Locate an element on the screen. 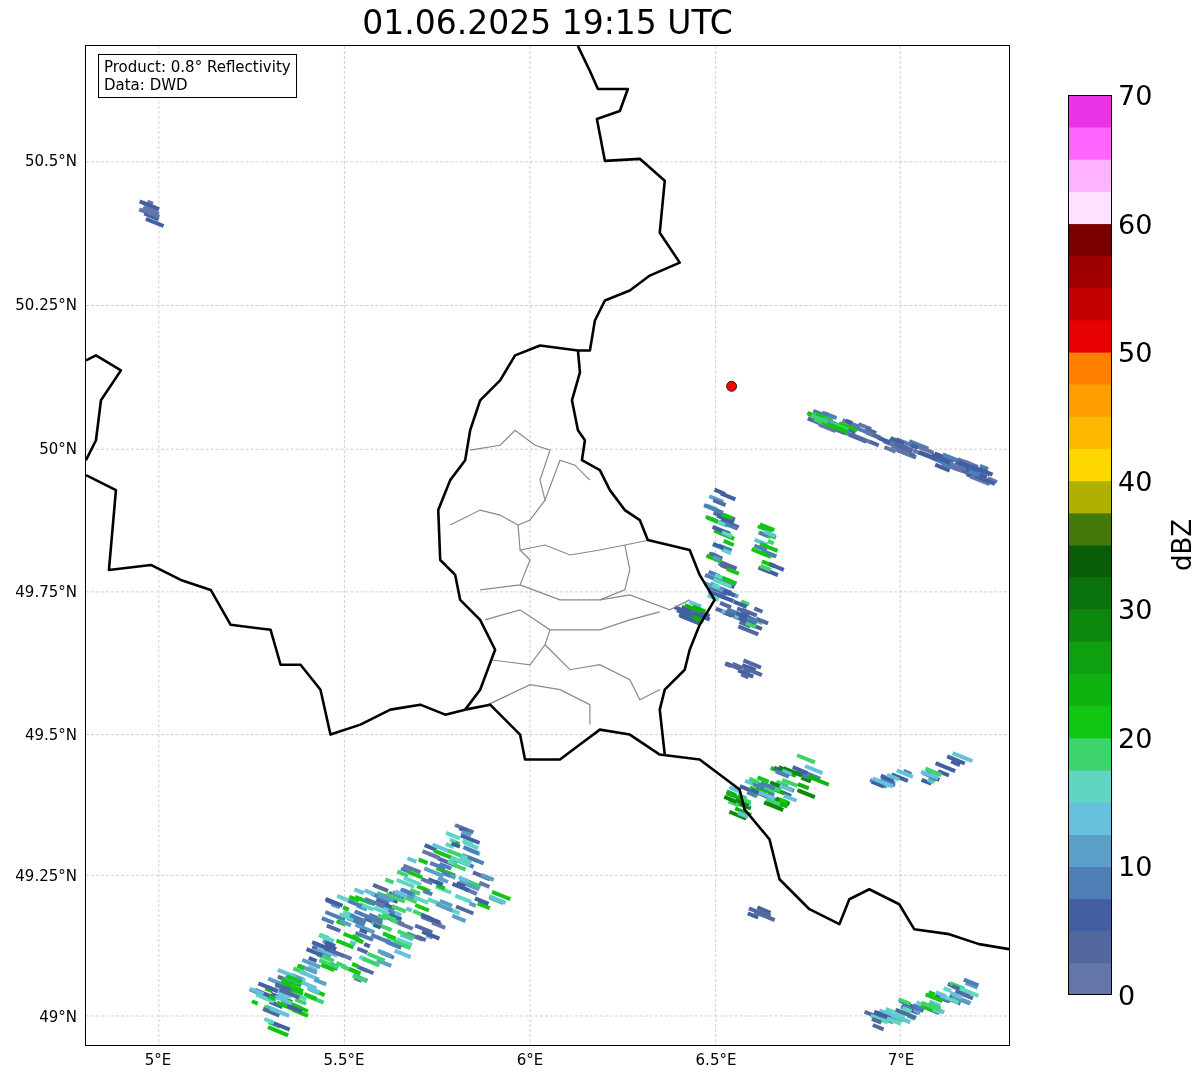  latitude-label: 50.5°N is located at coordinates (50, 161).